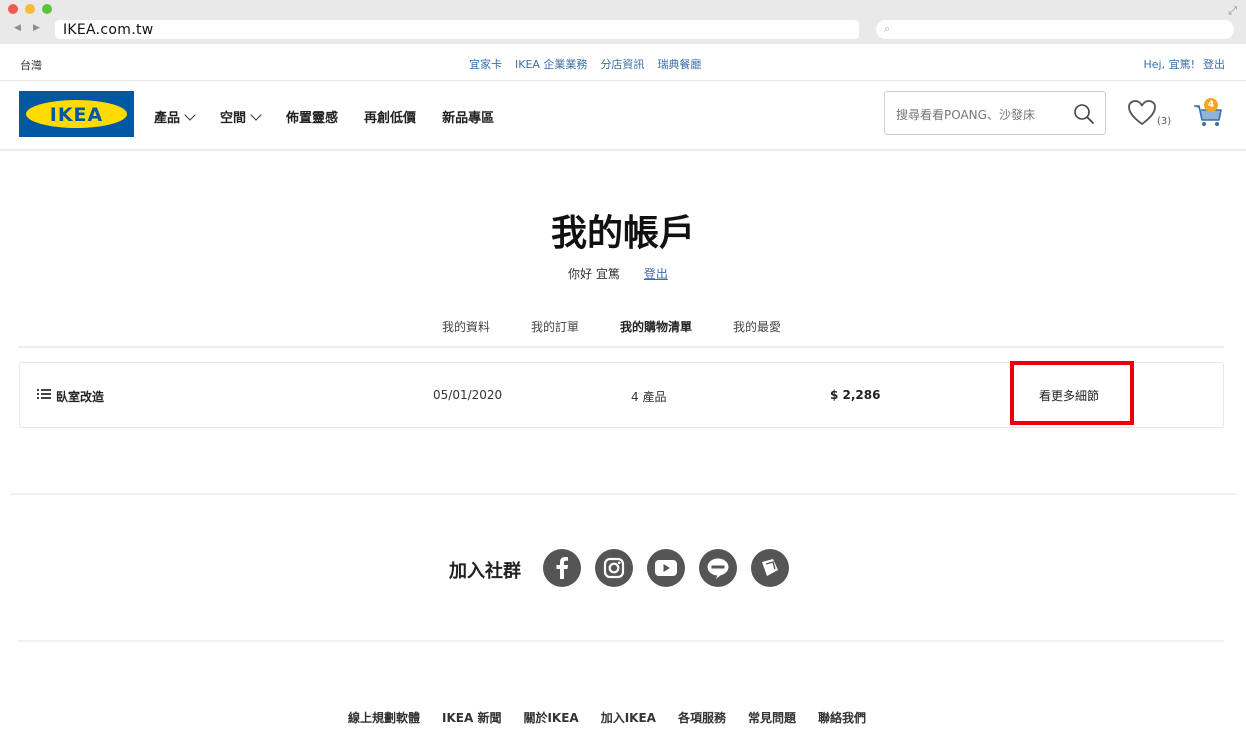  I want to click on page-title: 我的帳戶, so click(622, 233).